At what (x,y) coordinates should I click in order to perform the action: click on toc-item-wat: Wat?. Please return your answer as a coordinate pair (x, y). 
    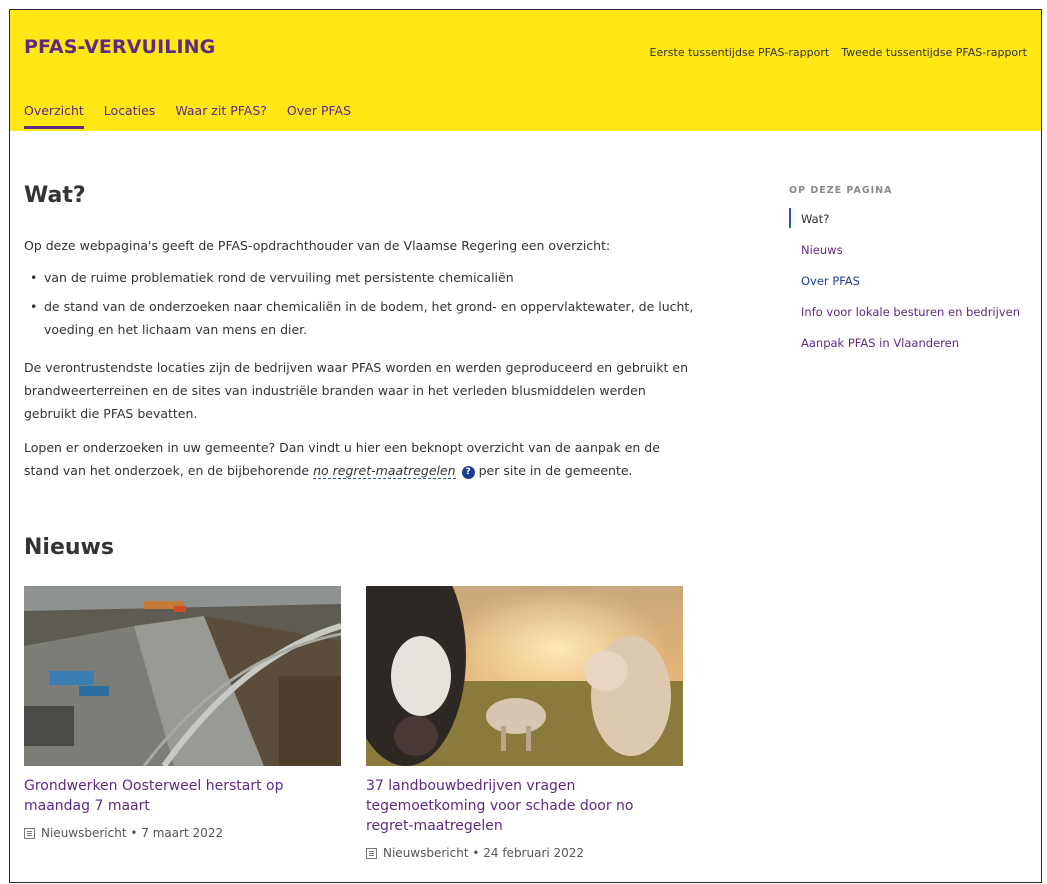
    Looking at the image, I should click on (909, 218).